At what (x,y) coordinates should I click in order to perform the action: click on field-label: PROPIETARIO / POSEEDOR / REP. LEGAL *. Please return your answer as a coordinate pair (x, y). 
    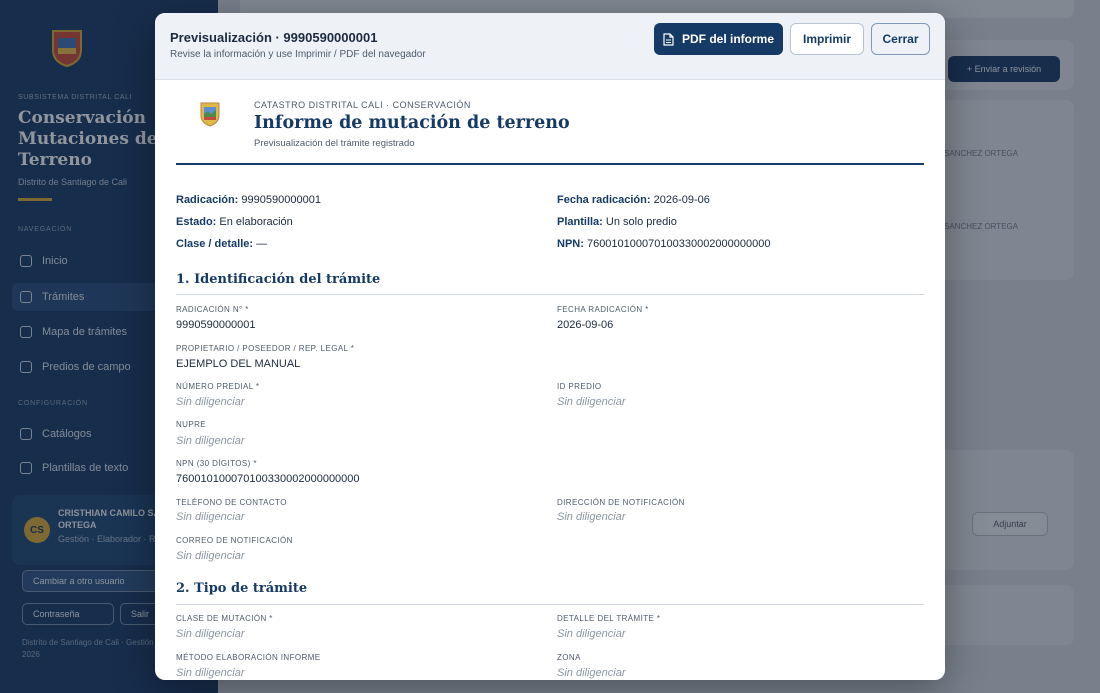
    Looking at the image, I should click on (265, 348).